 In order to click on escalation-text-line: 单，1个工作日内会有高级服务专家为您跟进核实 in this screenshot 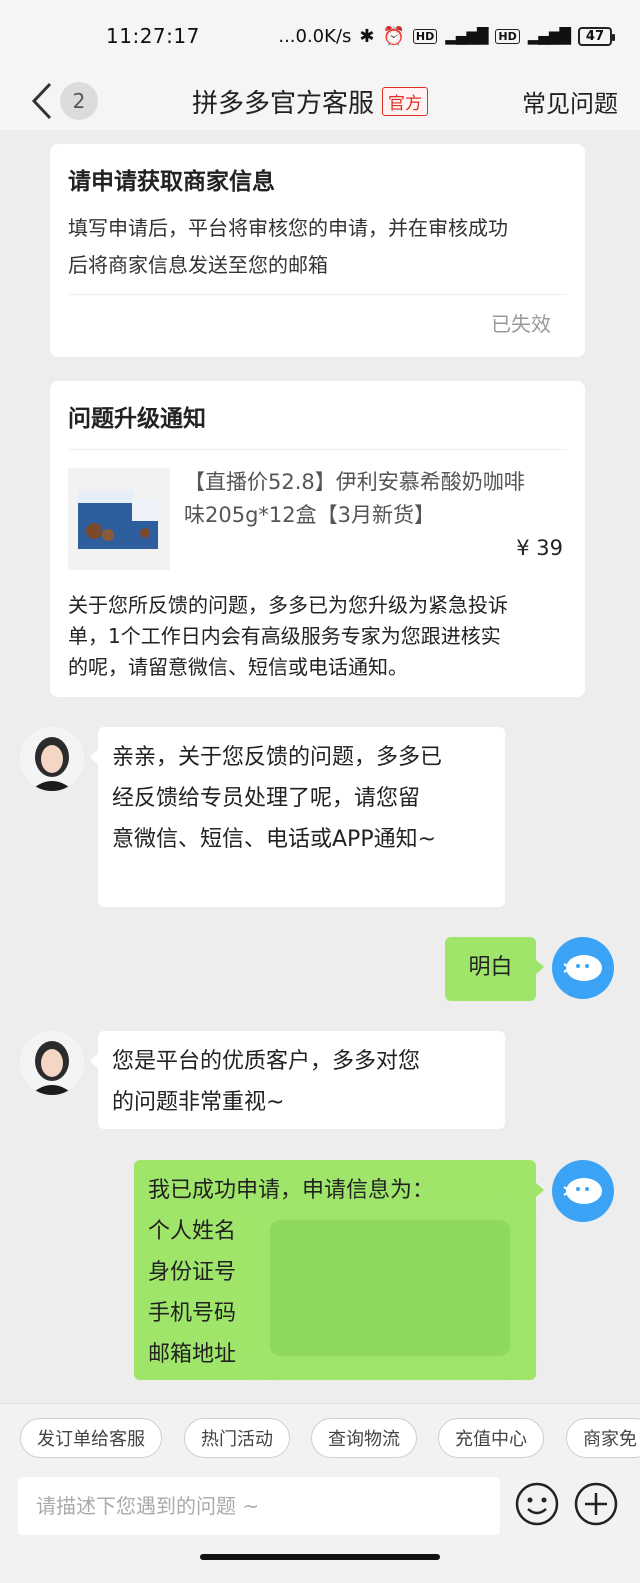, I will do `click(284, 636)`.